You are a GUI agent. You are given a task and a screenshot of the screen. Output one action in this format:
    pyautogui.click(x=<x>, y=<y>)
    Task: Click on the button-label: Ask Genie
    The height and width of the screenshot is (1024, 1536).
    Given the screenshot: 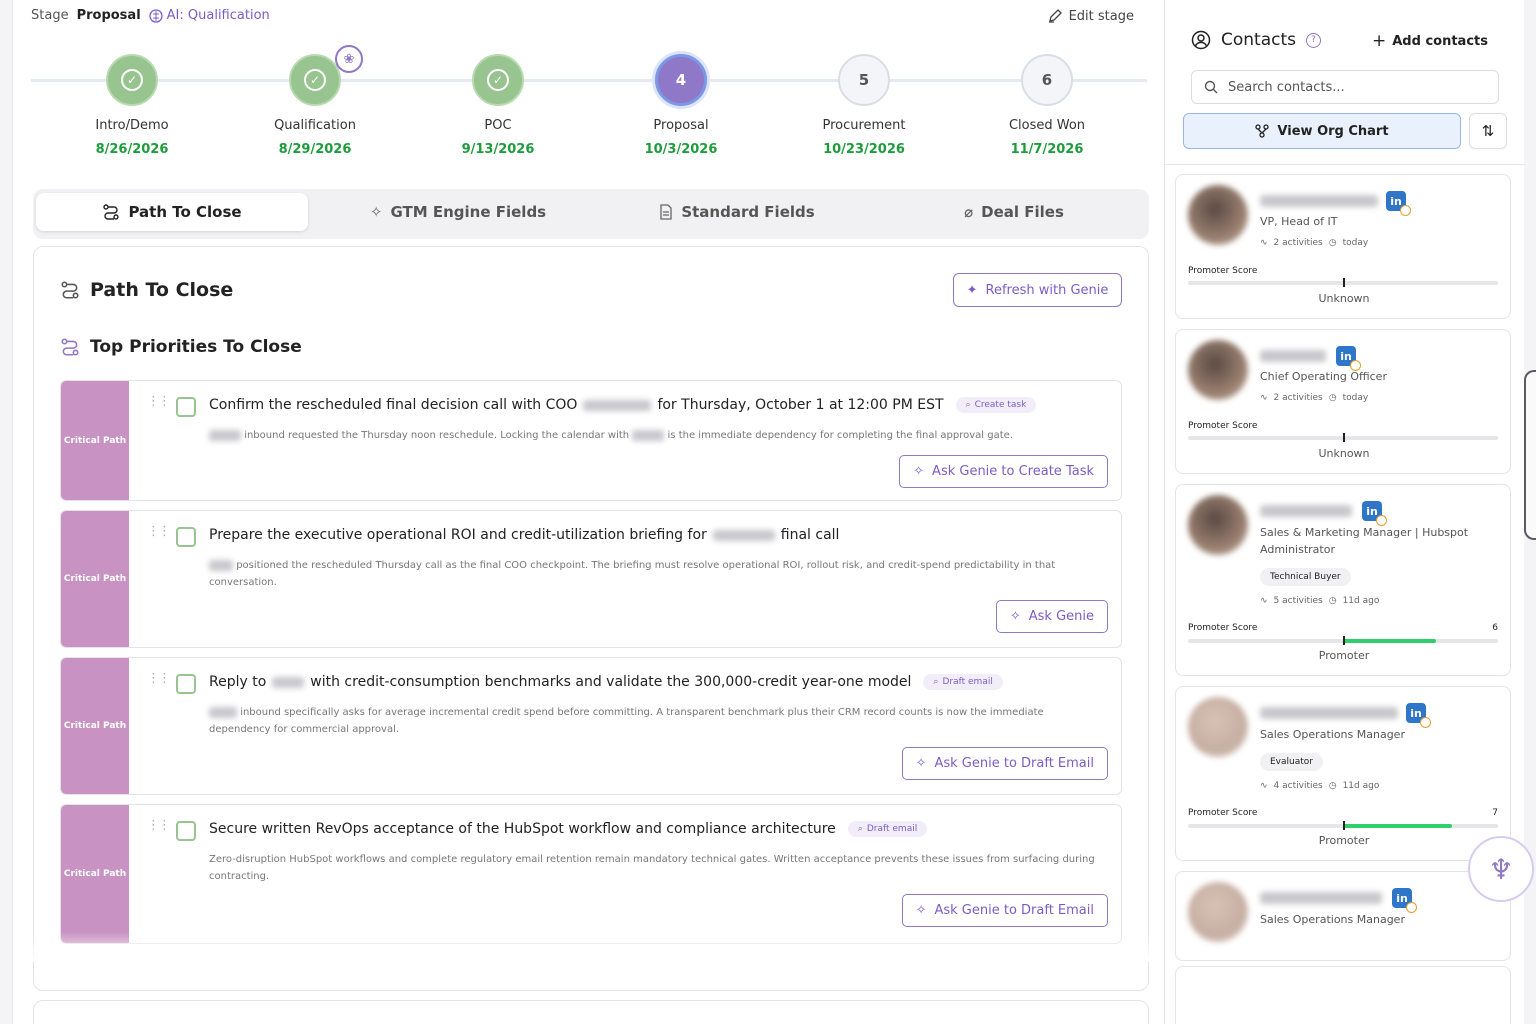 What is the action you would take?
    pyautogui.click(x=1061, y=616)
    